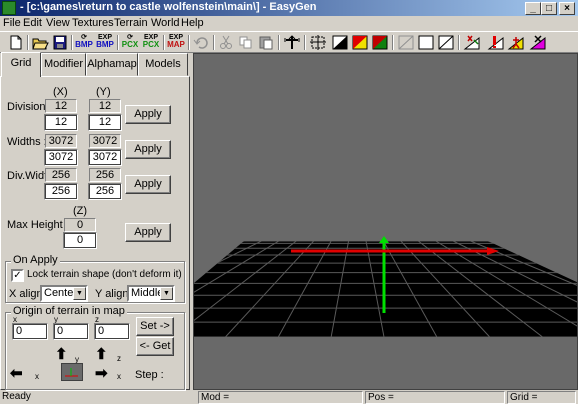  I want to click on origin-preview-icon, so click(72, 372).